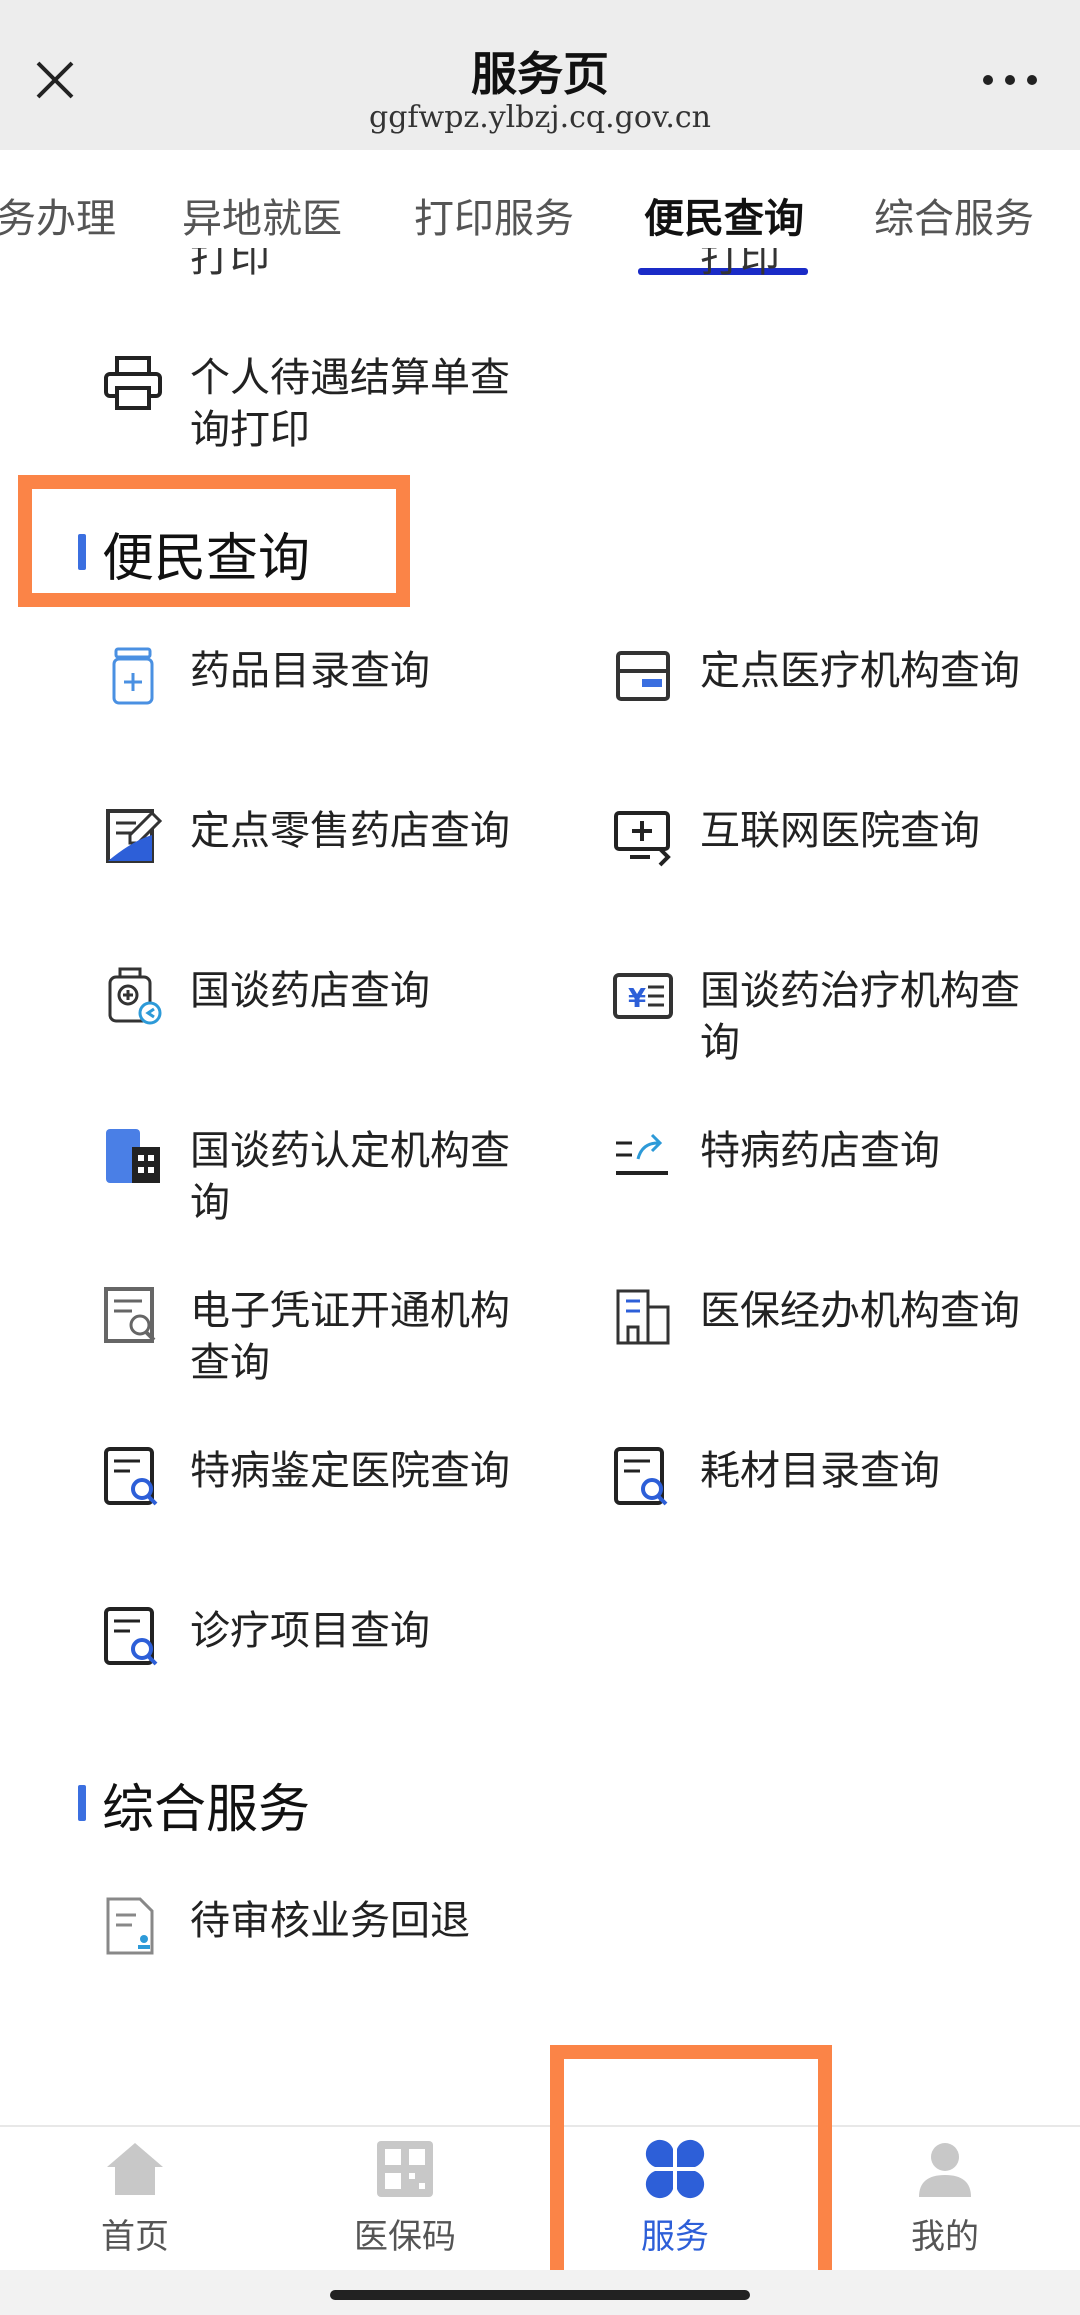  Describe the element at coordinates (133, 383) in the screenshot. I see `printer-icon` at that location.